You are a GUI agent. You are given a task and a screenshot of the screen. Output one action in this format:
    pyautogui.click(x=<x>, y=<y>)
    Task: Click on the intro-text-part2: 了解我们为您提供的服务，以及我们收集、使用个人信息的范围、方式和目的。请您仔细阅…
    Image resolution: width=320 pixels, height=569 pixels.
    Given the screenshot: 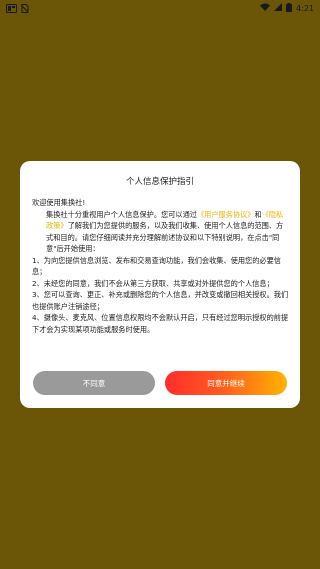 What is the action you would take?
    pyautogui.click(x=165, y=237)
    